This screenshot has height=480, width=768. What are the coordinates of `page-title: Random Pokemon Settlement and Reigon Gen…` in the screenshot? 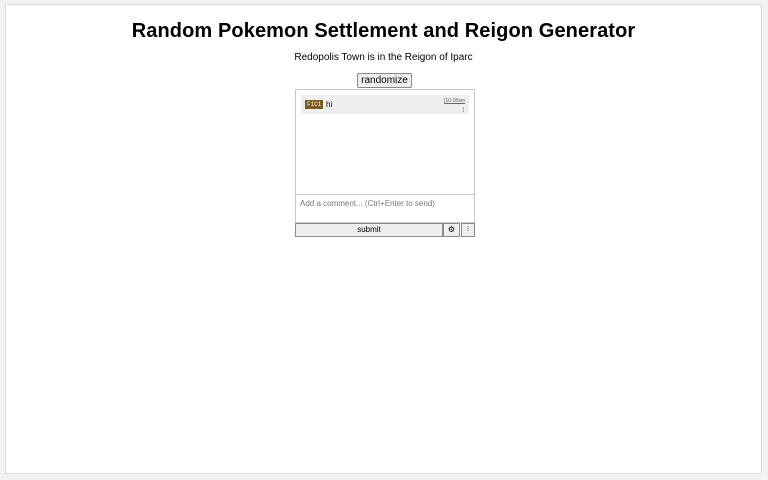 It's located at (383, 31).